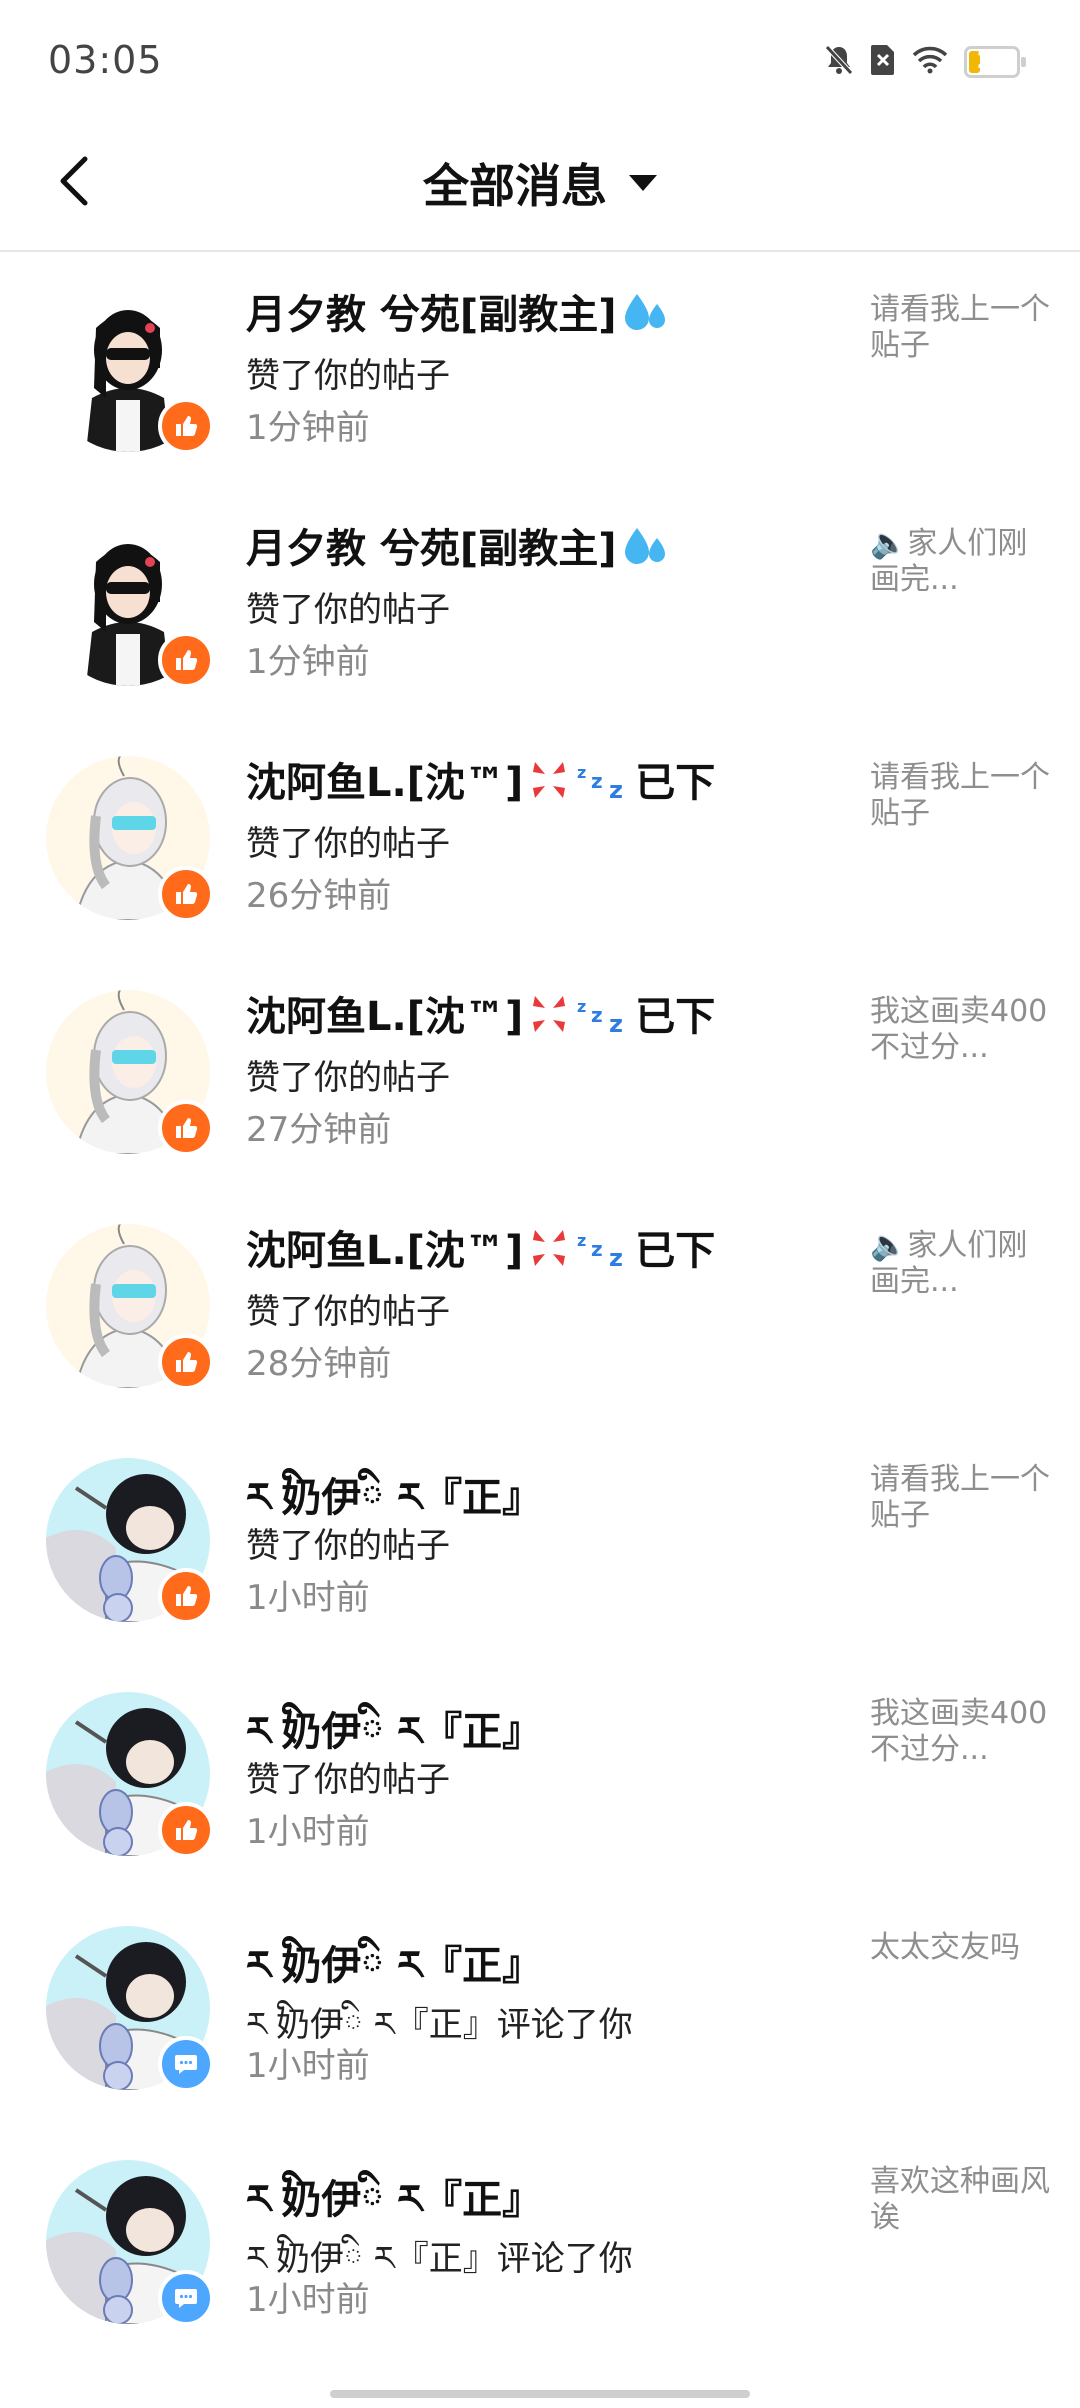 The image size is (1080, 2408). I want to click on status-time: 03:05, so click(105, 60).